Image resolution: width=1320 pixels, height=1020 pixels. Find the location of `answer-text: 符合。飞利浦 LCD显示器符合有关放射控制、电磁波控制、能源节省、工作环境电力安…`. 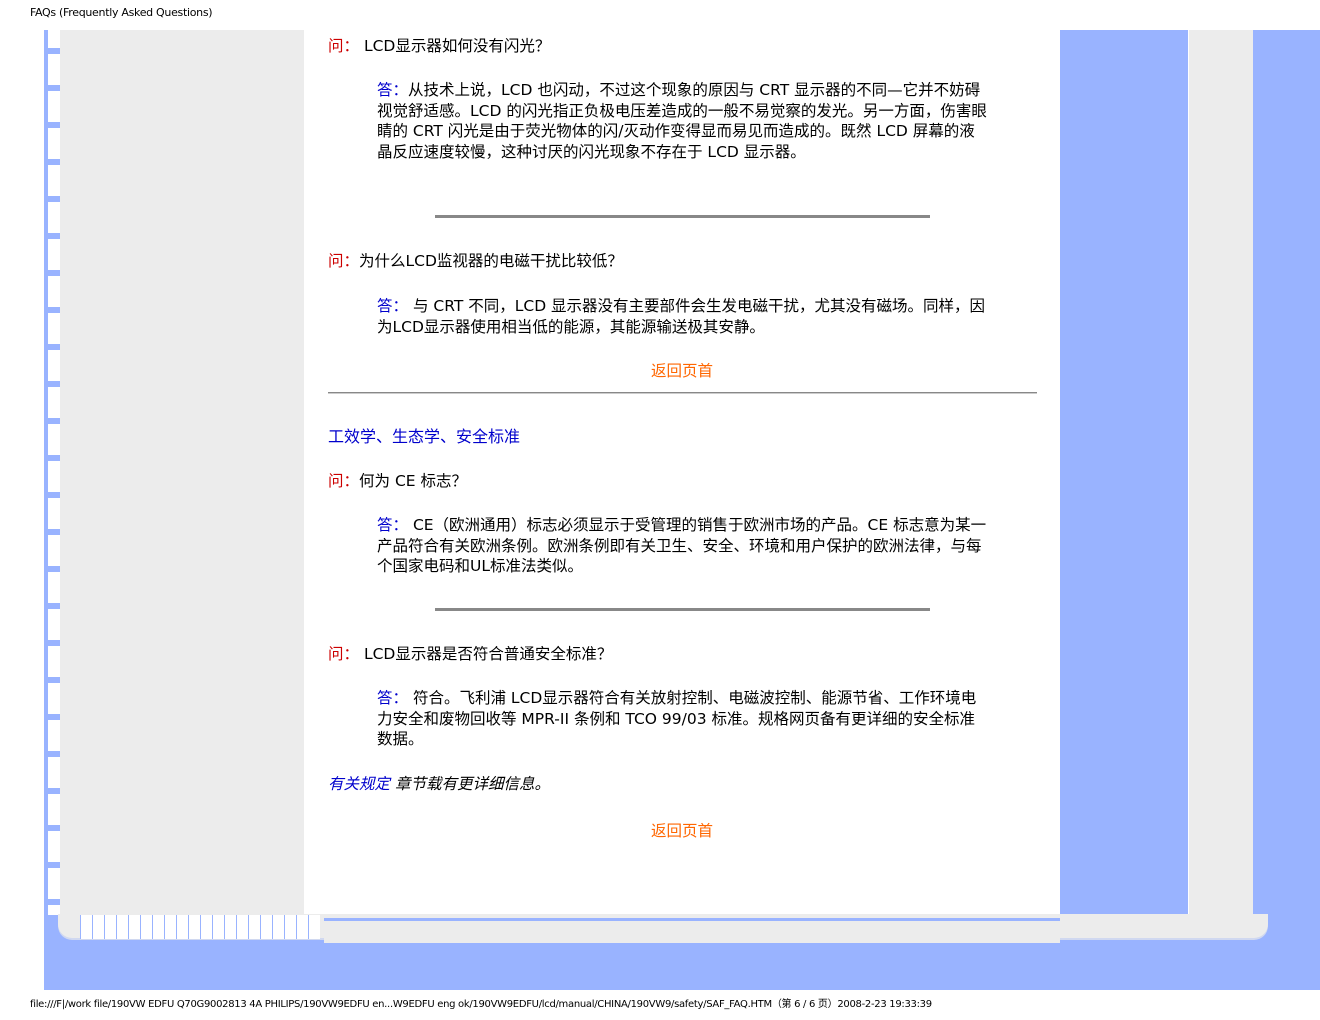

answer-text: 符合。飞利浦 LCD显示器符合有关放射控制、电磁波控制、能源节省、工作环境电力安… is located at coordinates (677, 718).